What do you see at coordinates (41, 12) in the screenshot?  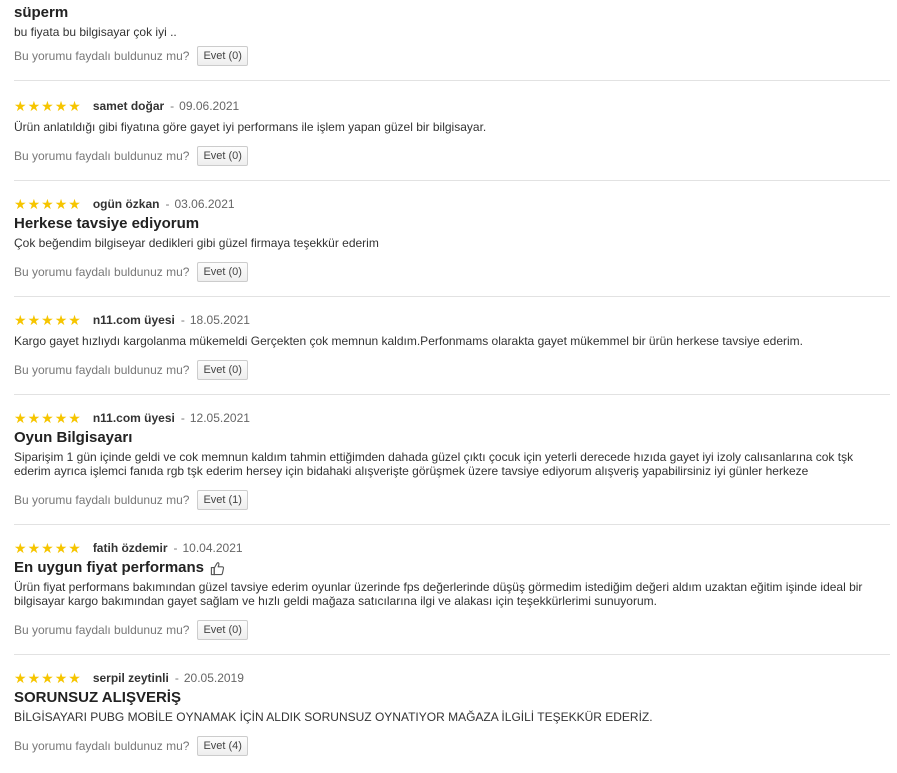 I see `review-title: süperm` at bounding box center [41, 12].